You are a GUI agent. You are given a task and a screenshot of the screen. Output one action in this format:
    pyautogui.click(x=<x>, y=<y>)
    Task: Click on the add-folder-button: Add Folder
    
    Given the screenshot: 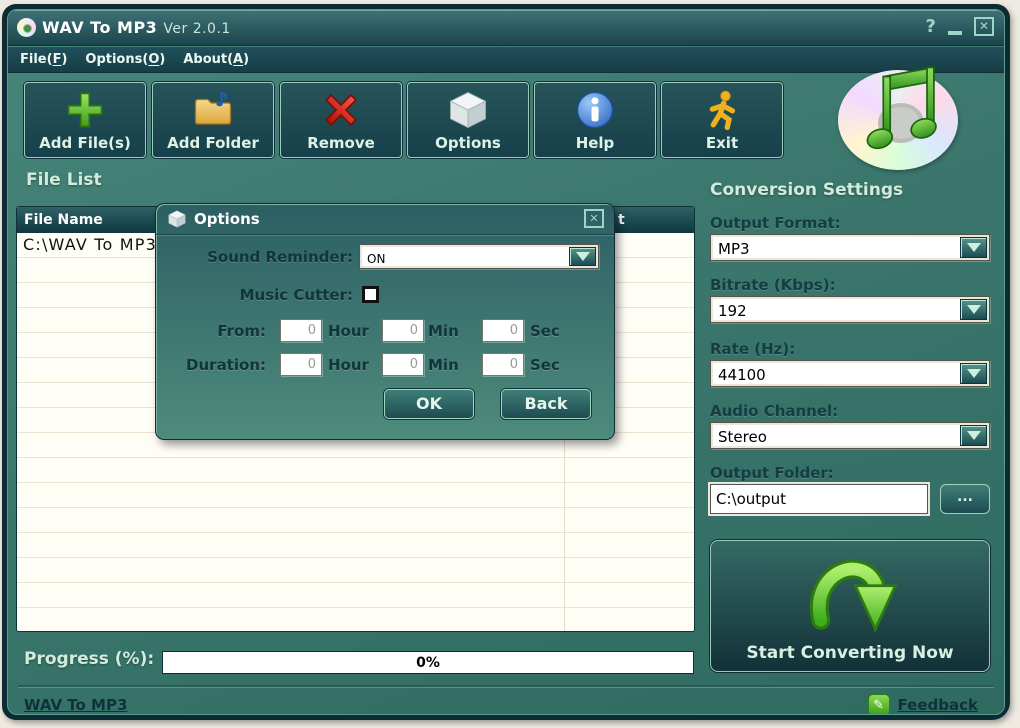 What is the action you would take?
    pyautogui.click(x=213, y=120)
    